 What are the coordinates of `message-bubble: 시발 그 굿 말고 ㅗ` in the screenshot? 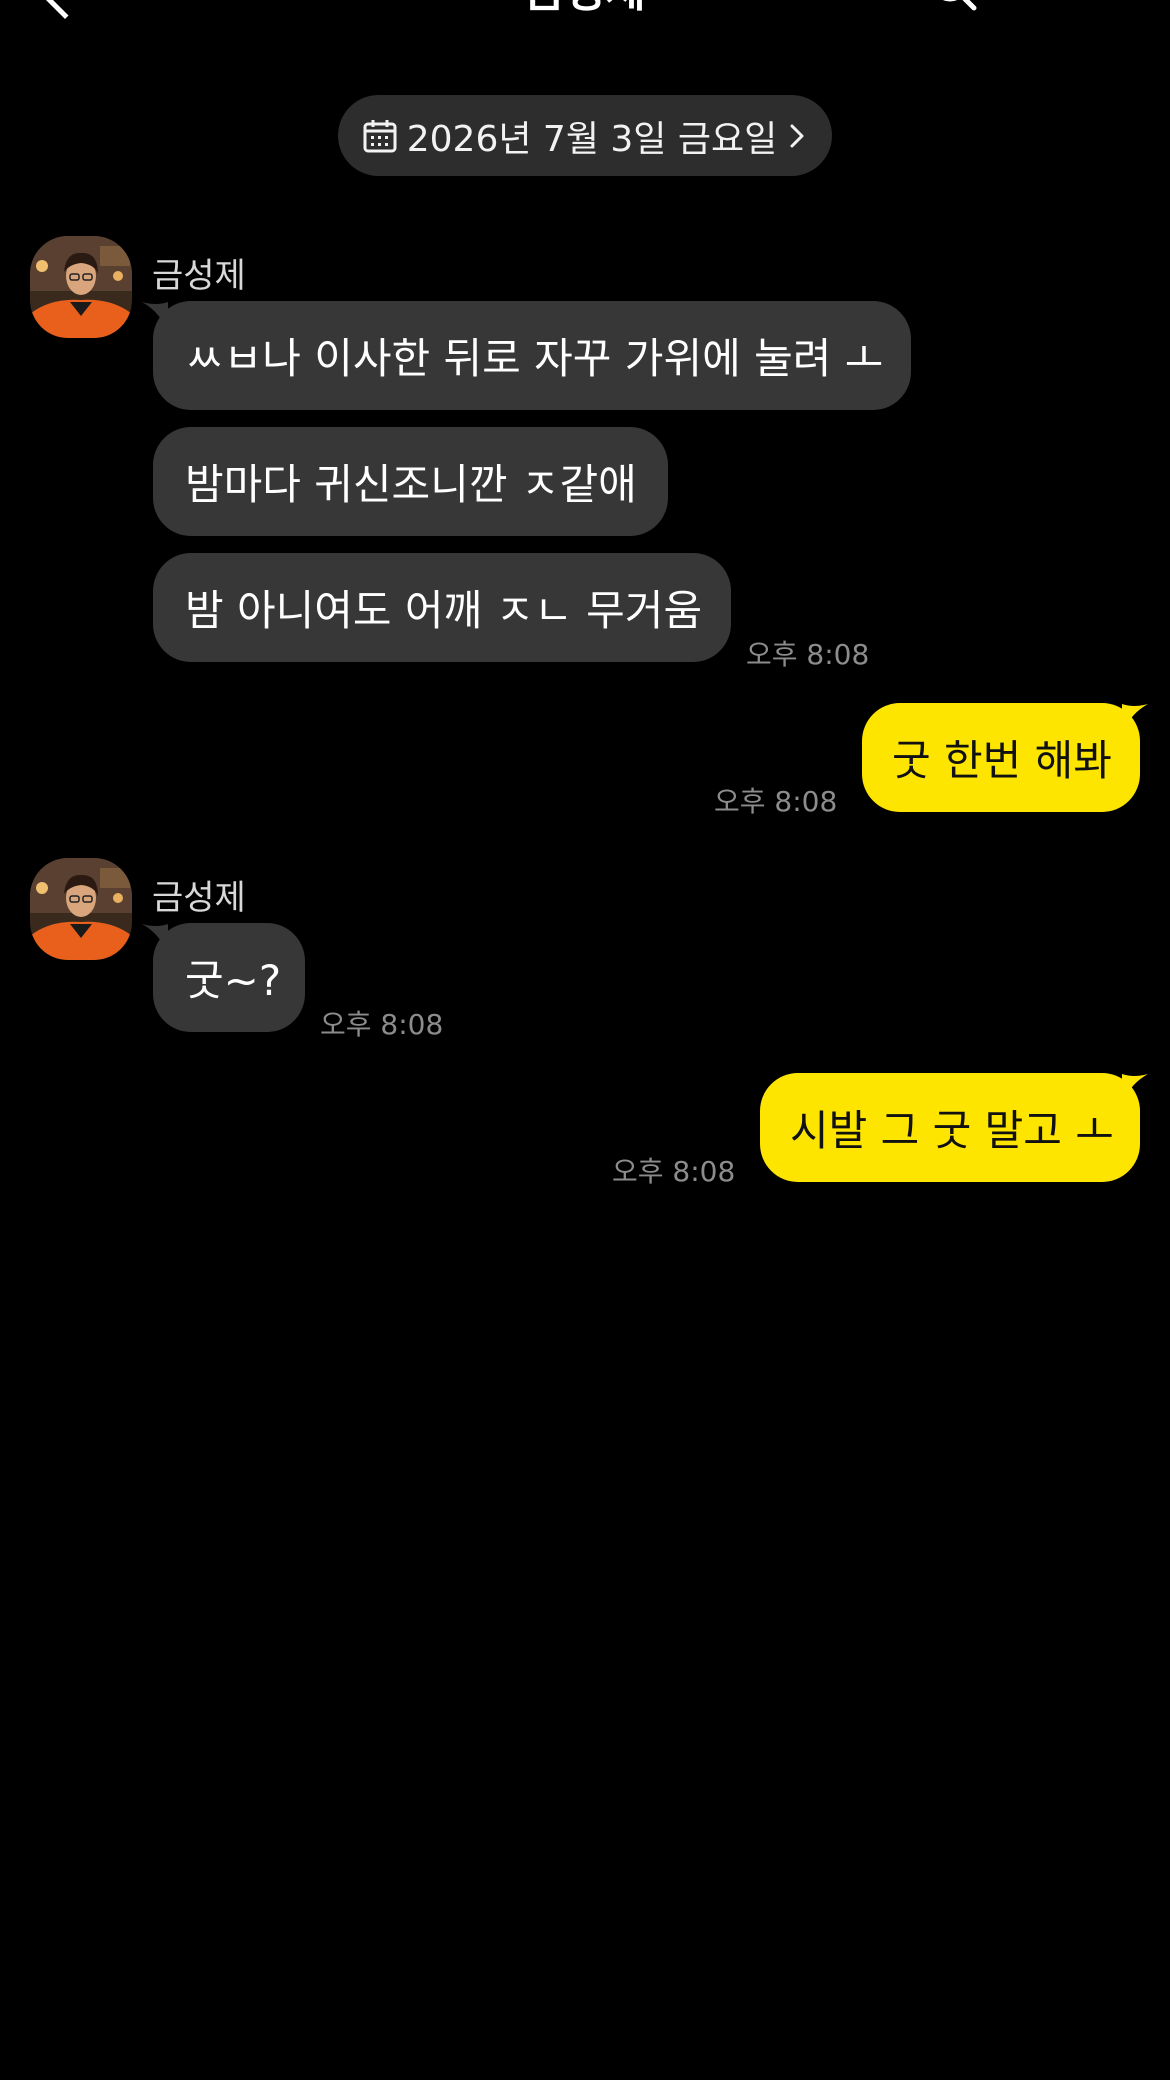 It's located at (950, 1127).